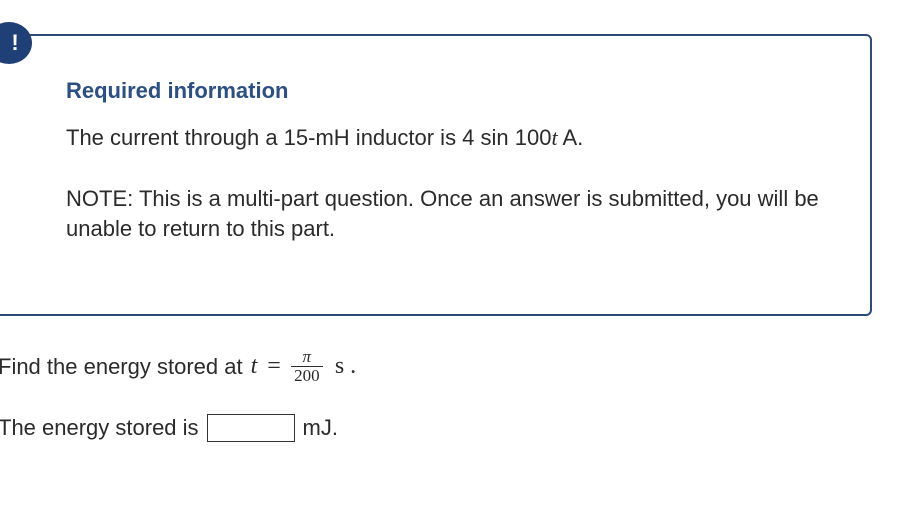 This screenshot has width=910, height=520. I want to click on time-variable: t, so click(254, 366).